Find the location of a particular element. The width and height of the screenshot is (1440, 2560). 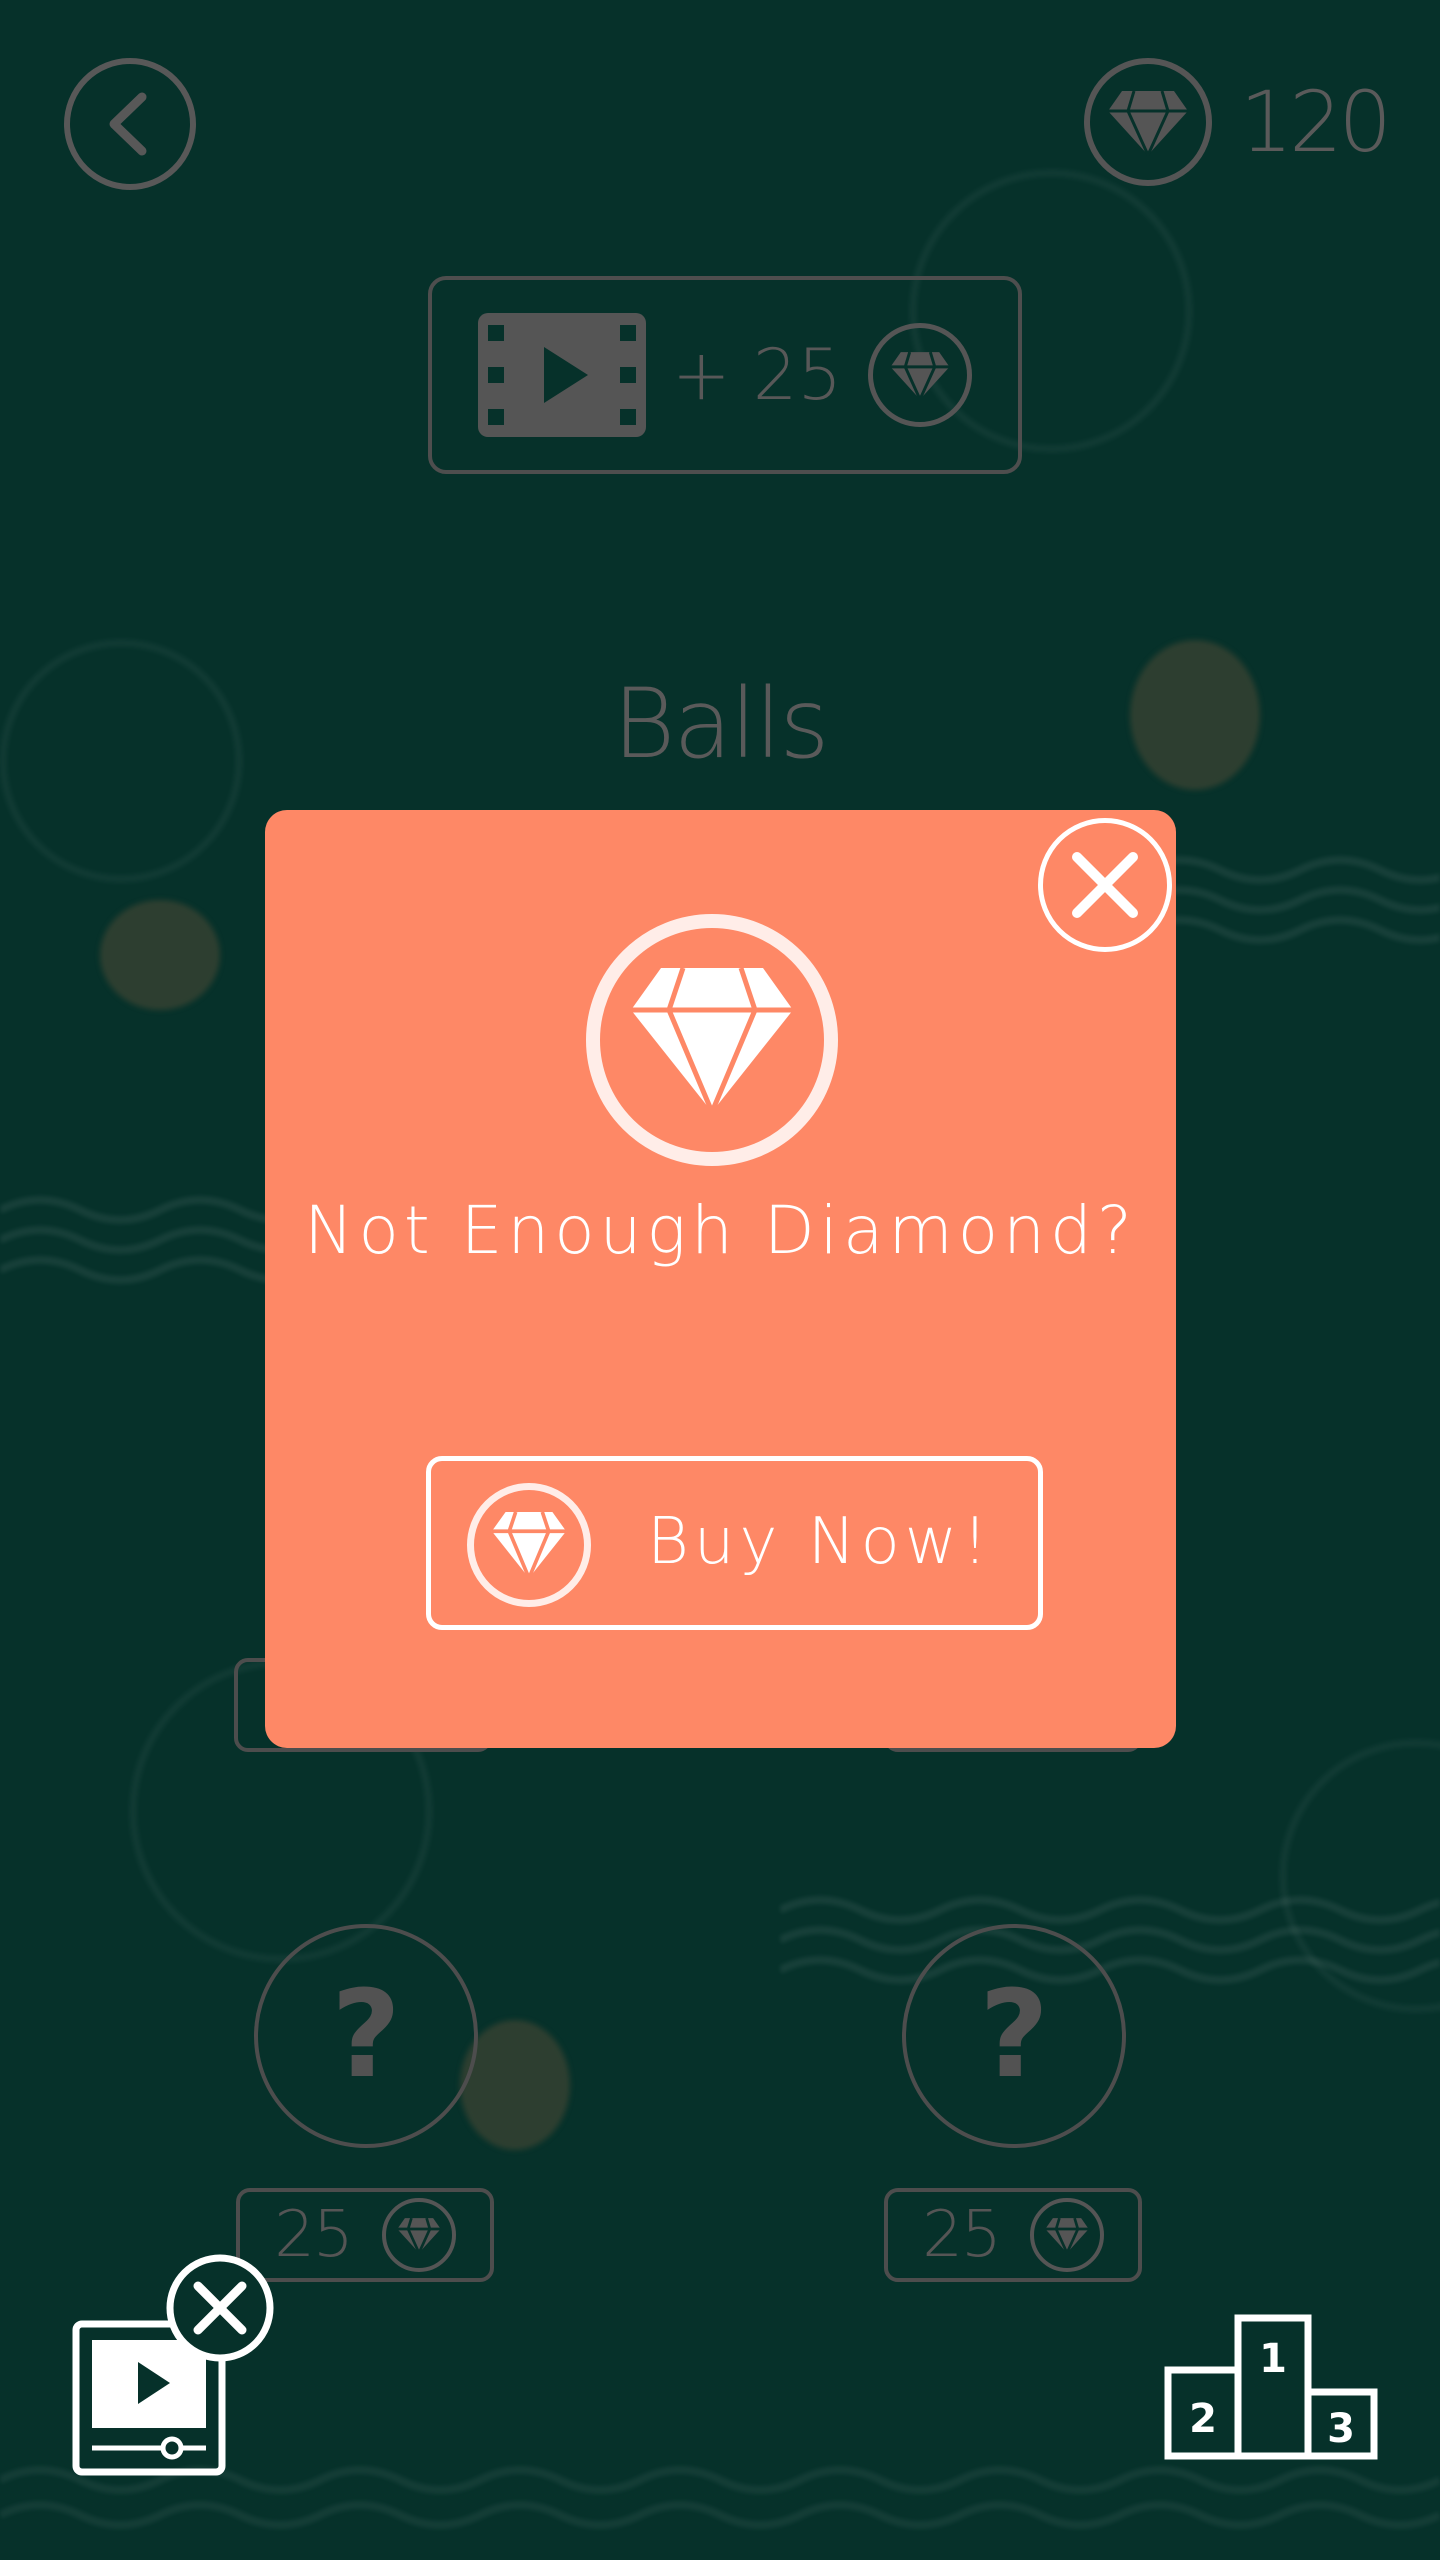

no-video-ads-icon is located at coordinates (173, 2365).